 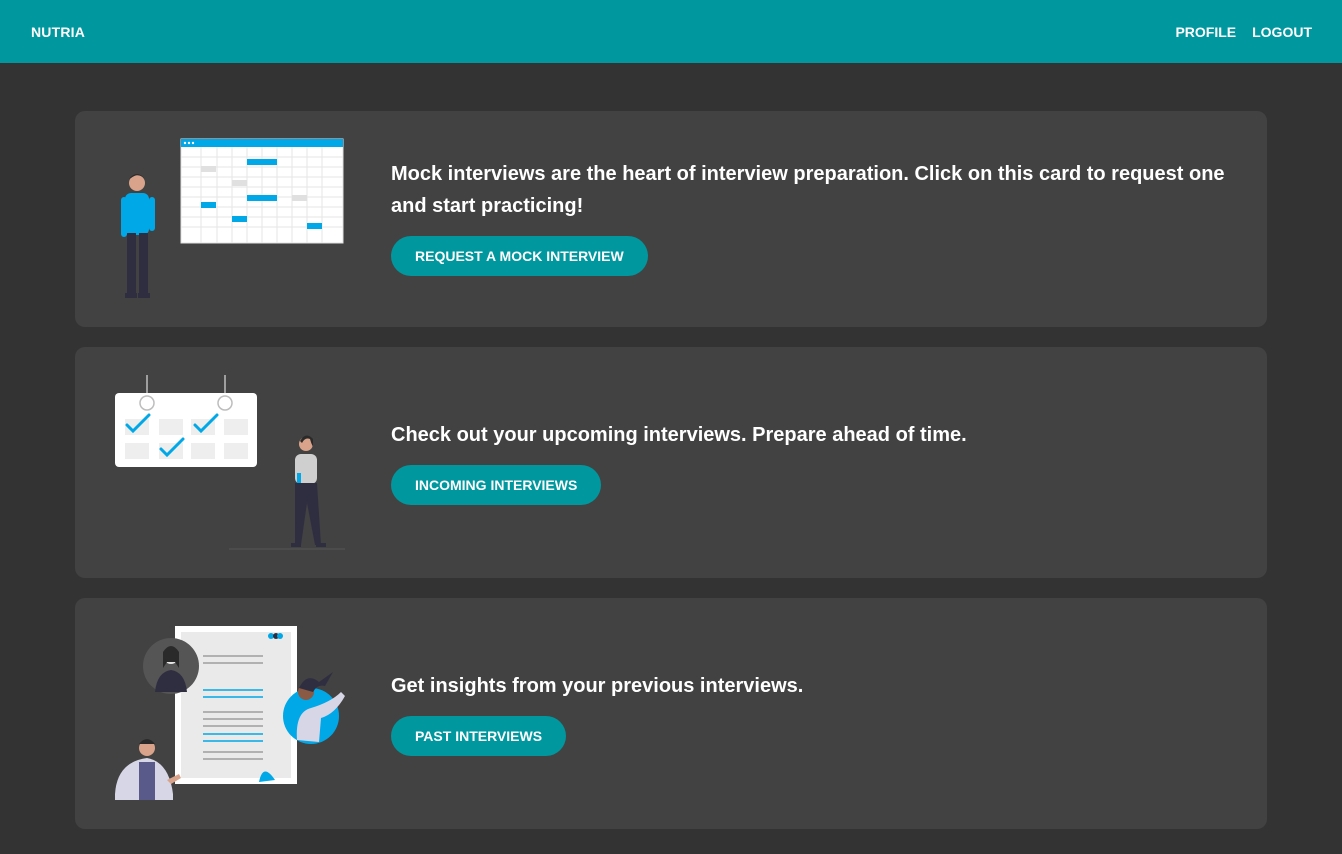 What do you see at coordinates (671, 31) in the screenshot?
I see `top-navbar: NUTRIA PROFILE LOGOUT` at bounding box center [671, 31].